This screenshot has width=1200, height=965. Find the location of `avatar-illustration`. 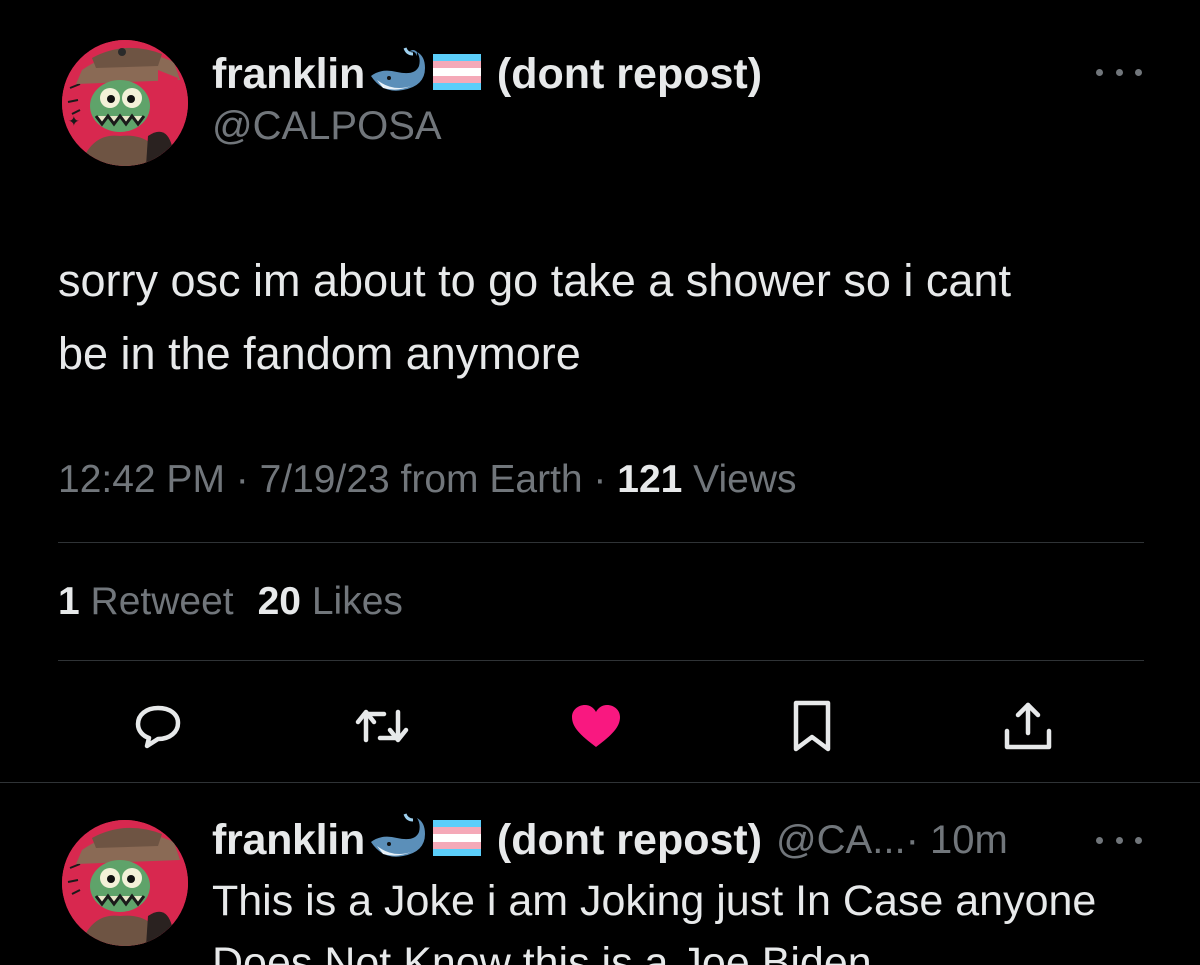

avatar-illustration is located at coordinates (125, 883).